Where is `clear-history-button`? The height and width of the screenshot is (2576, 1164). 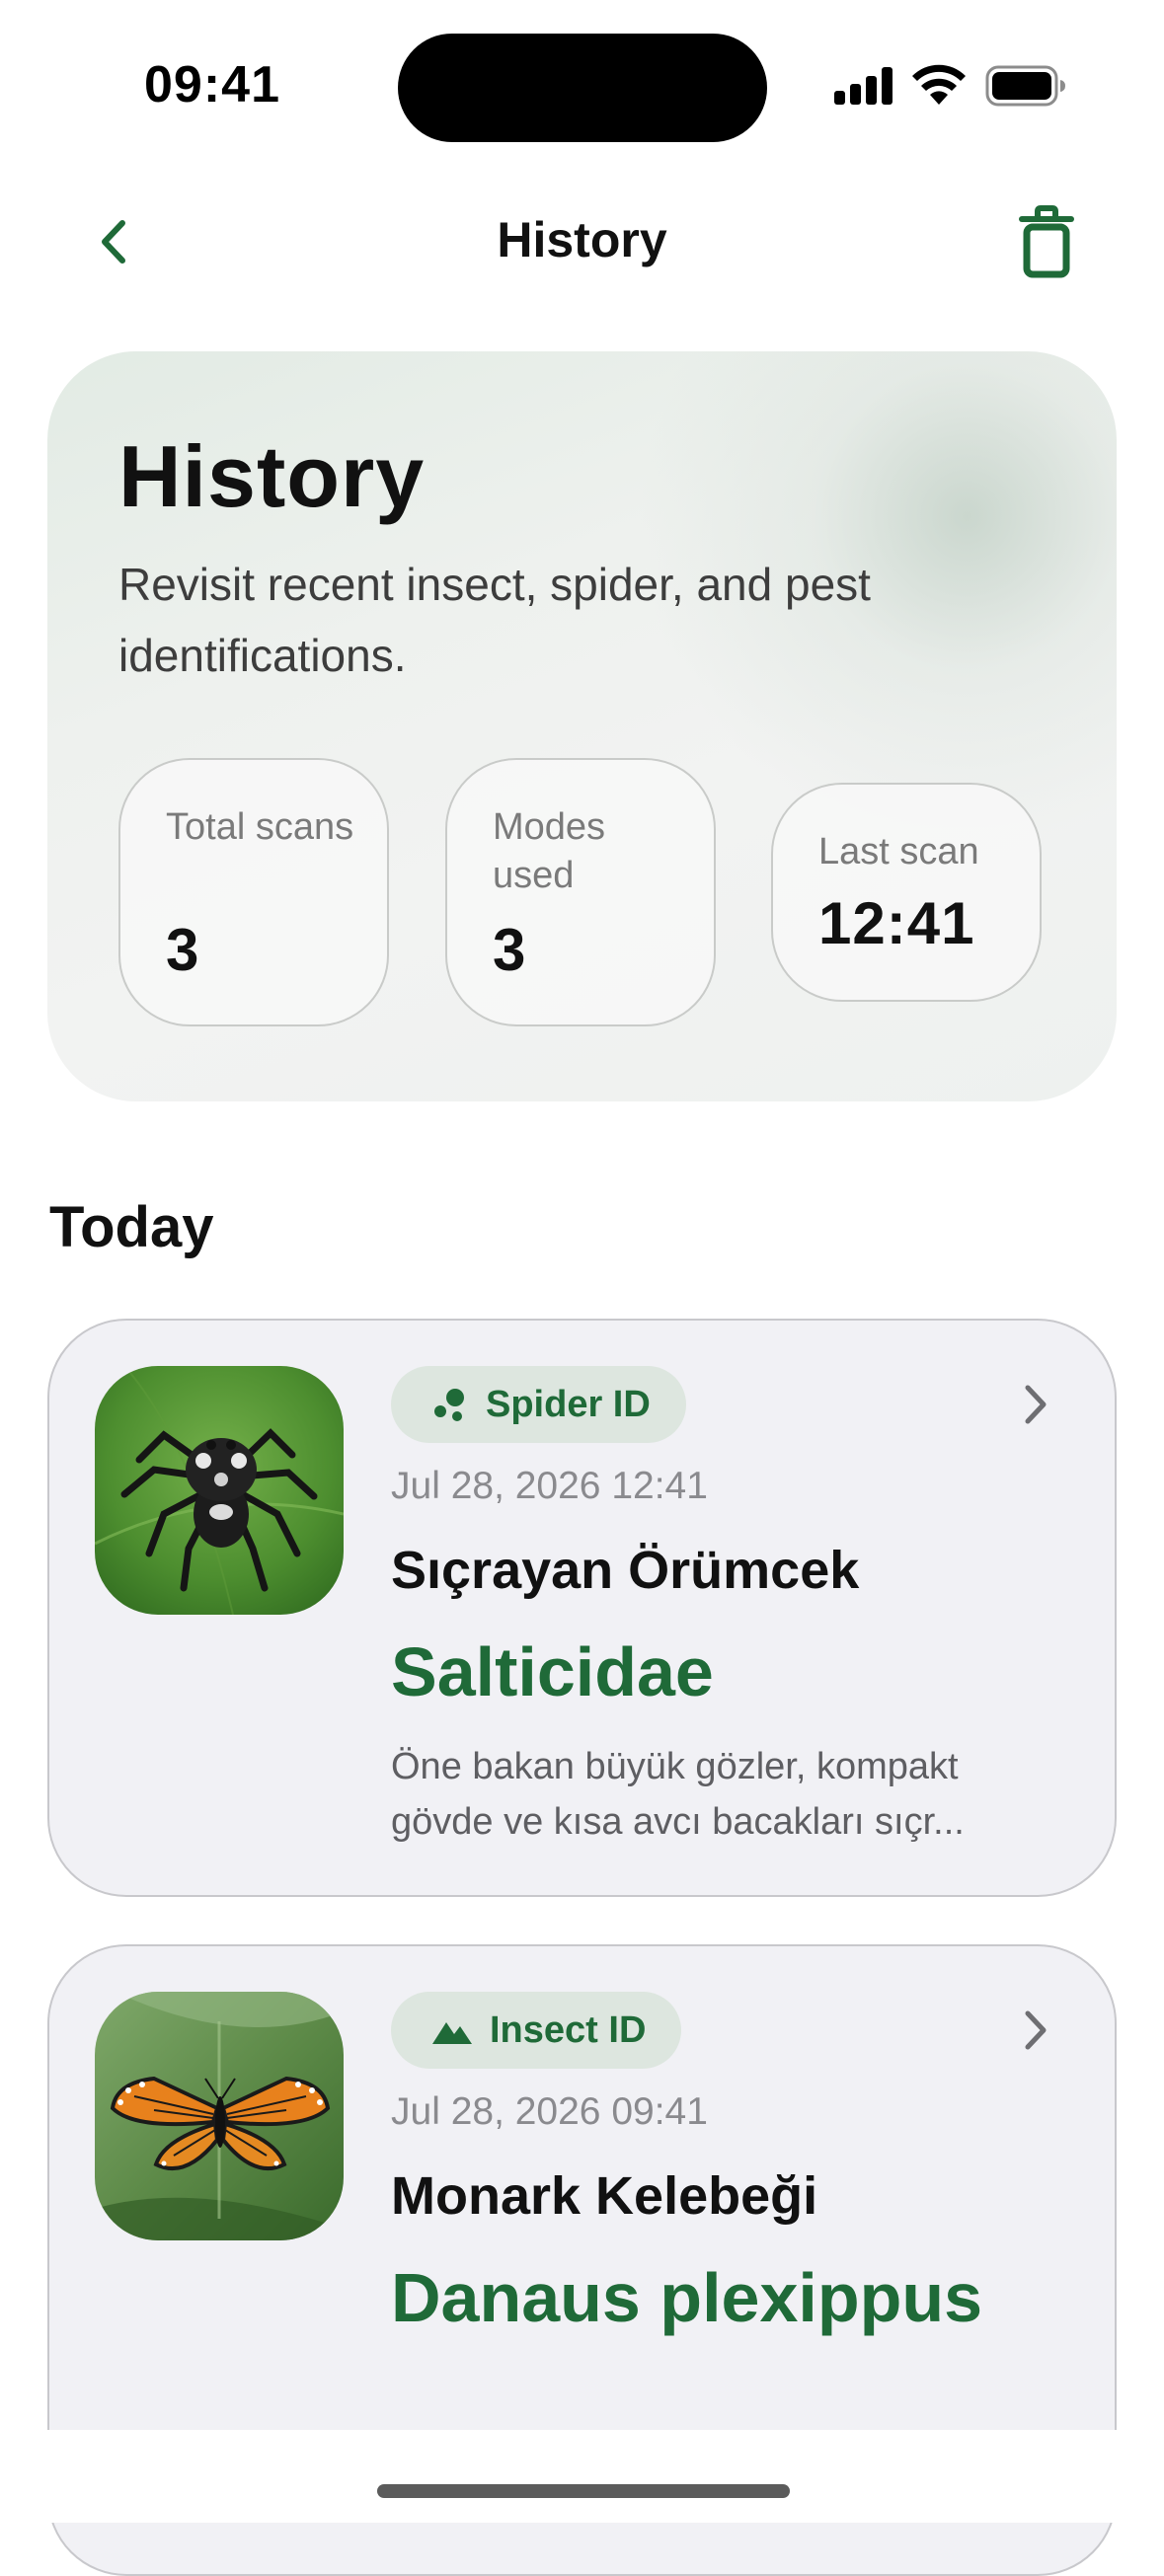
clear-history-button is located at coordinates (1046, 241).